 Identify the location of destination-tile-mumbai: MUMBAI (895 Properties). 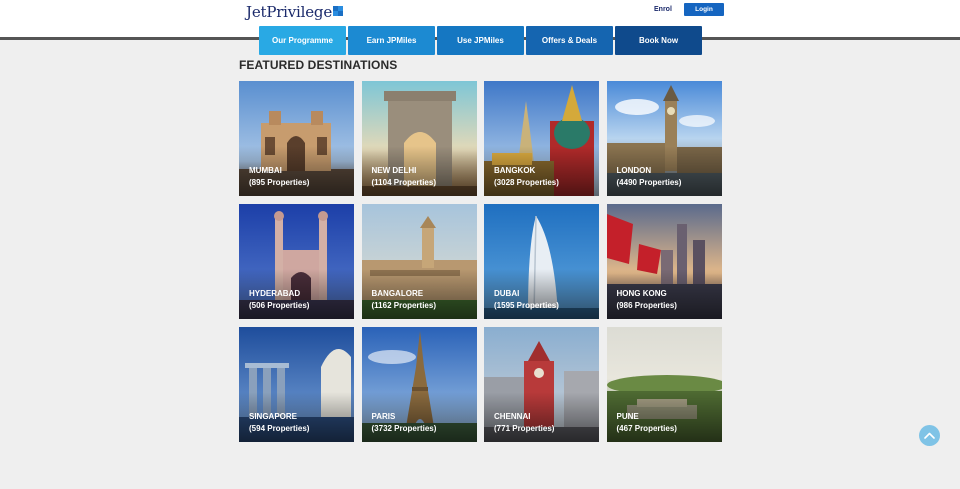
(296, 138).